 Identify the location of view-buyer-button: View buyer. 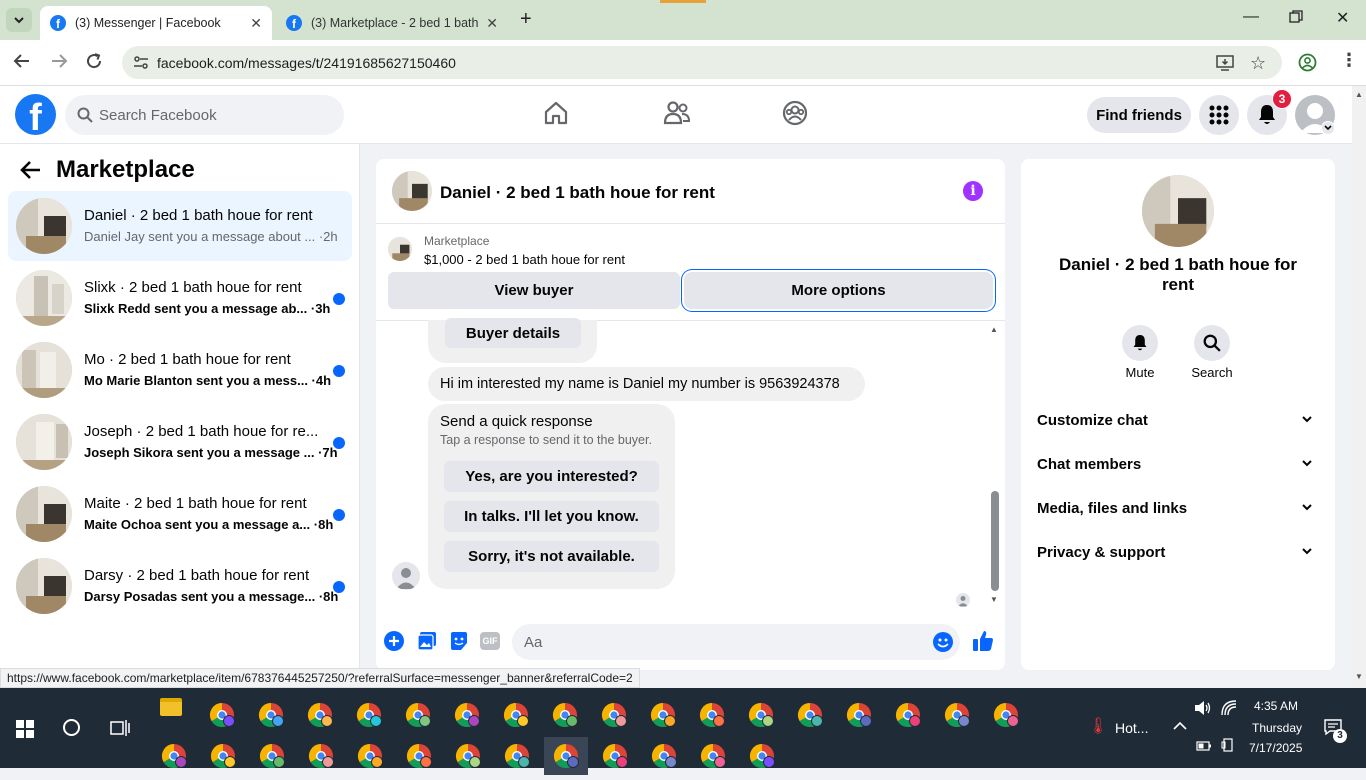
(534, 290).